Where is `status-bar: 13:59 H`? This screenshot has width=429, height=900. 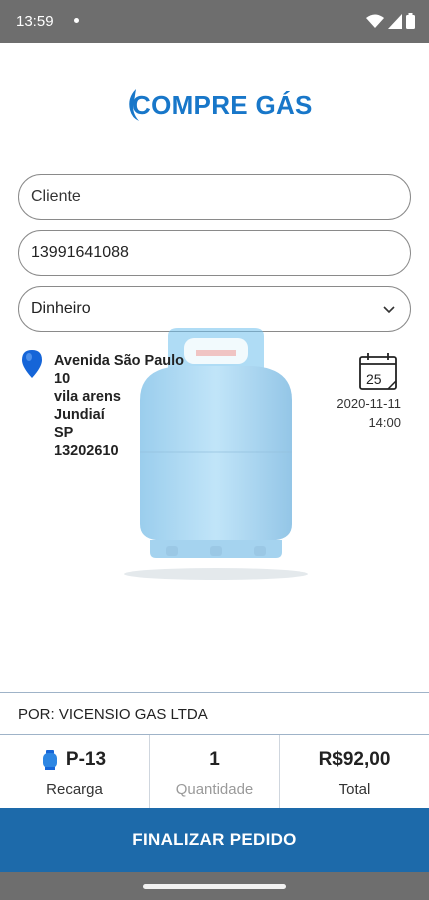
status-bar: 13:59 H is located at coordinates (214, 21).